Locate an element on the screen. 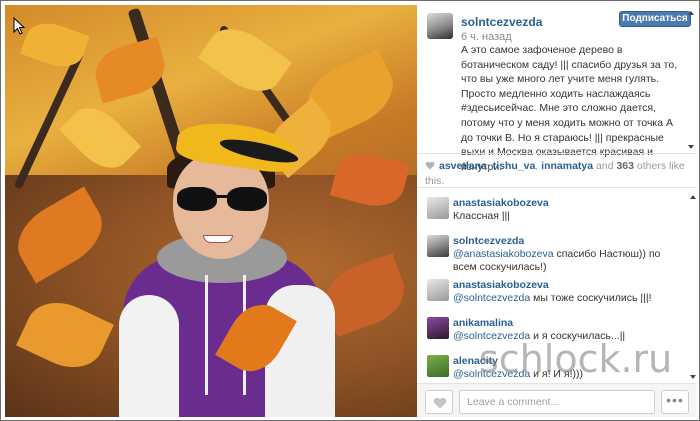 This screenshot has width=700, height=421. author-username: solntcezvezda is located at coordinates (501, 22).